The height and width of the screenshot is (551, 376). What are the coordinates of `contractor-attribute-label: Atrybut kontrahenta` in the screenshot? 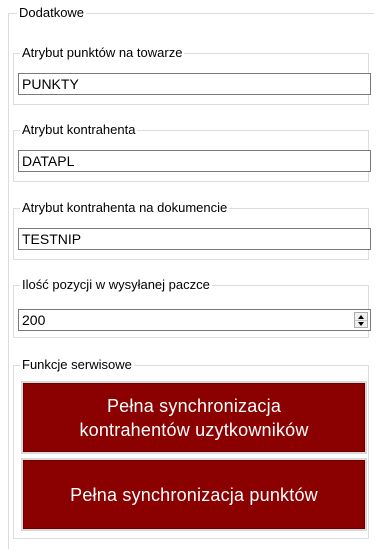 It's located at (79, 130).